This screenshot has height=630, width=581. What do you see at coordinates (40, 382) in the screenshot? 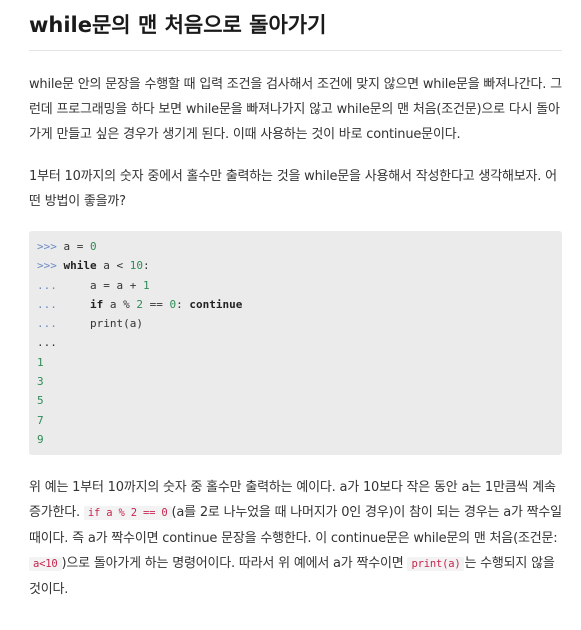
I see `code-output-line: 3` at bounding box center [40, 382].